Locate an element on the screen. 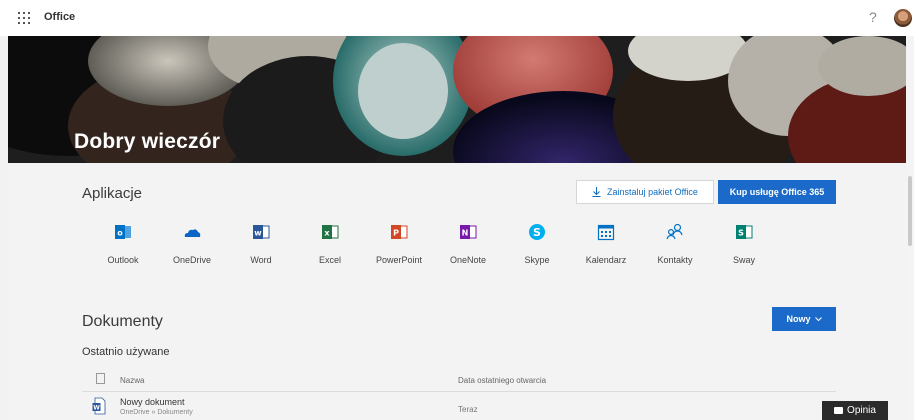 Image resolution: width=914 pixels, height=420 pixels. outlook-icon: o is located at coordinates (123, 232).